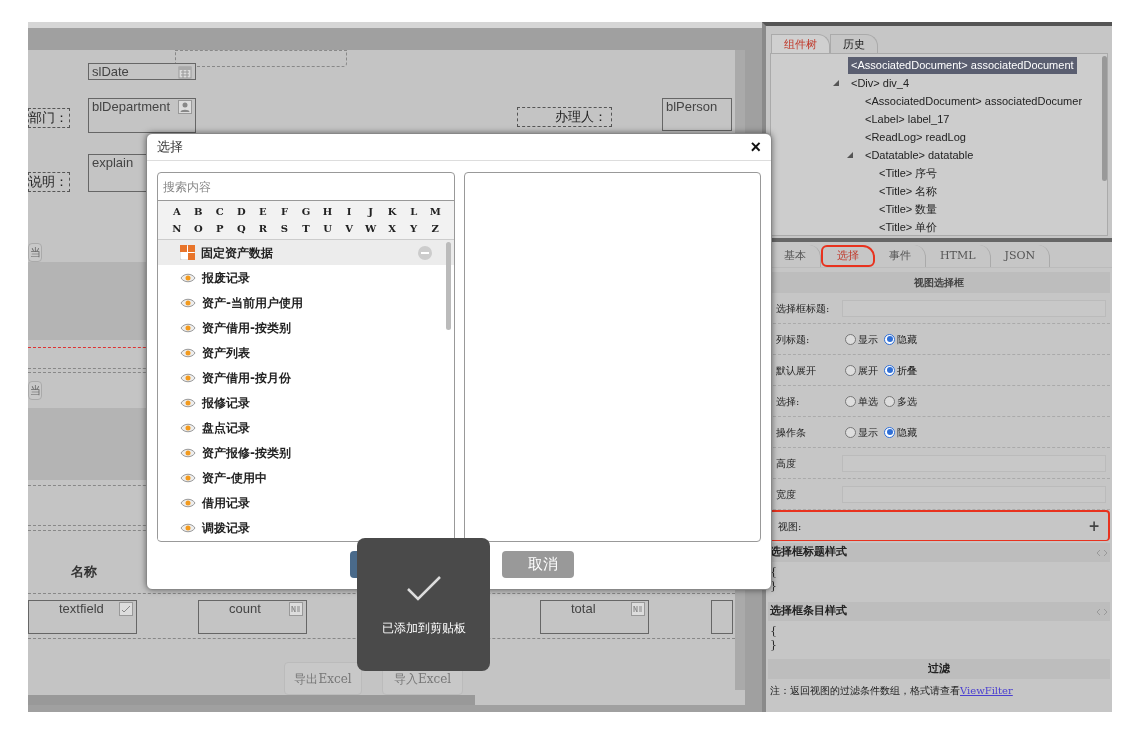 Image resolution: width=1136 pixels, height=736 pixels. What do you see at coordinates (251, 700) in the screenshot?
I see `horizontal-scrollbar` at bounding box center [251, 700].